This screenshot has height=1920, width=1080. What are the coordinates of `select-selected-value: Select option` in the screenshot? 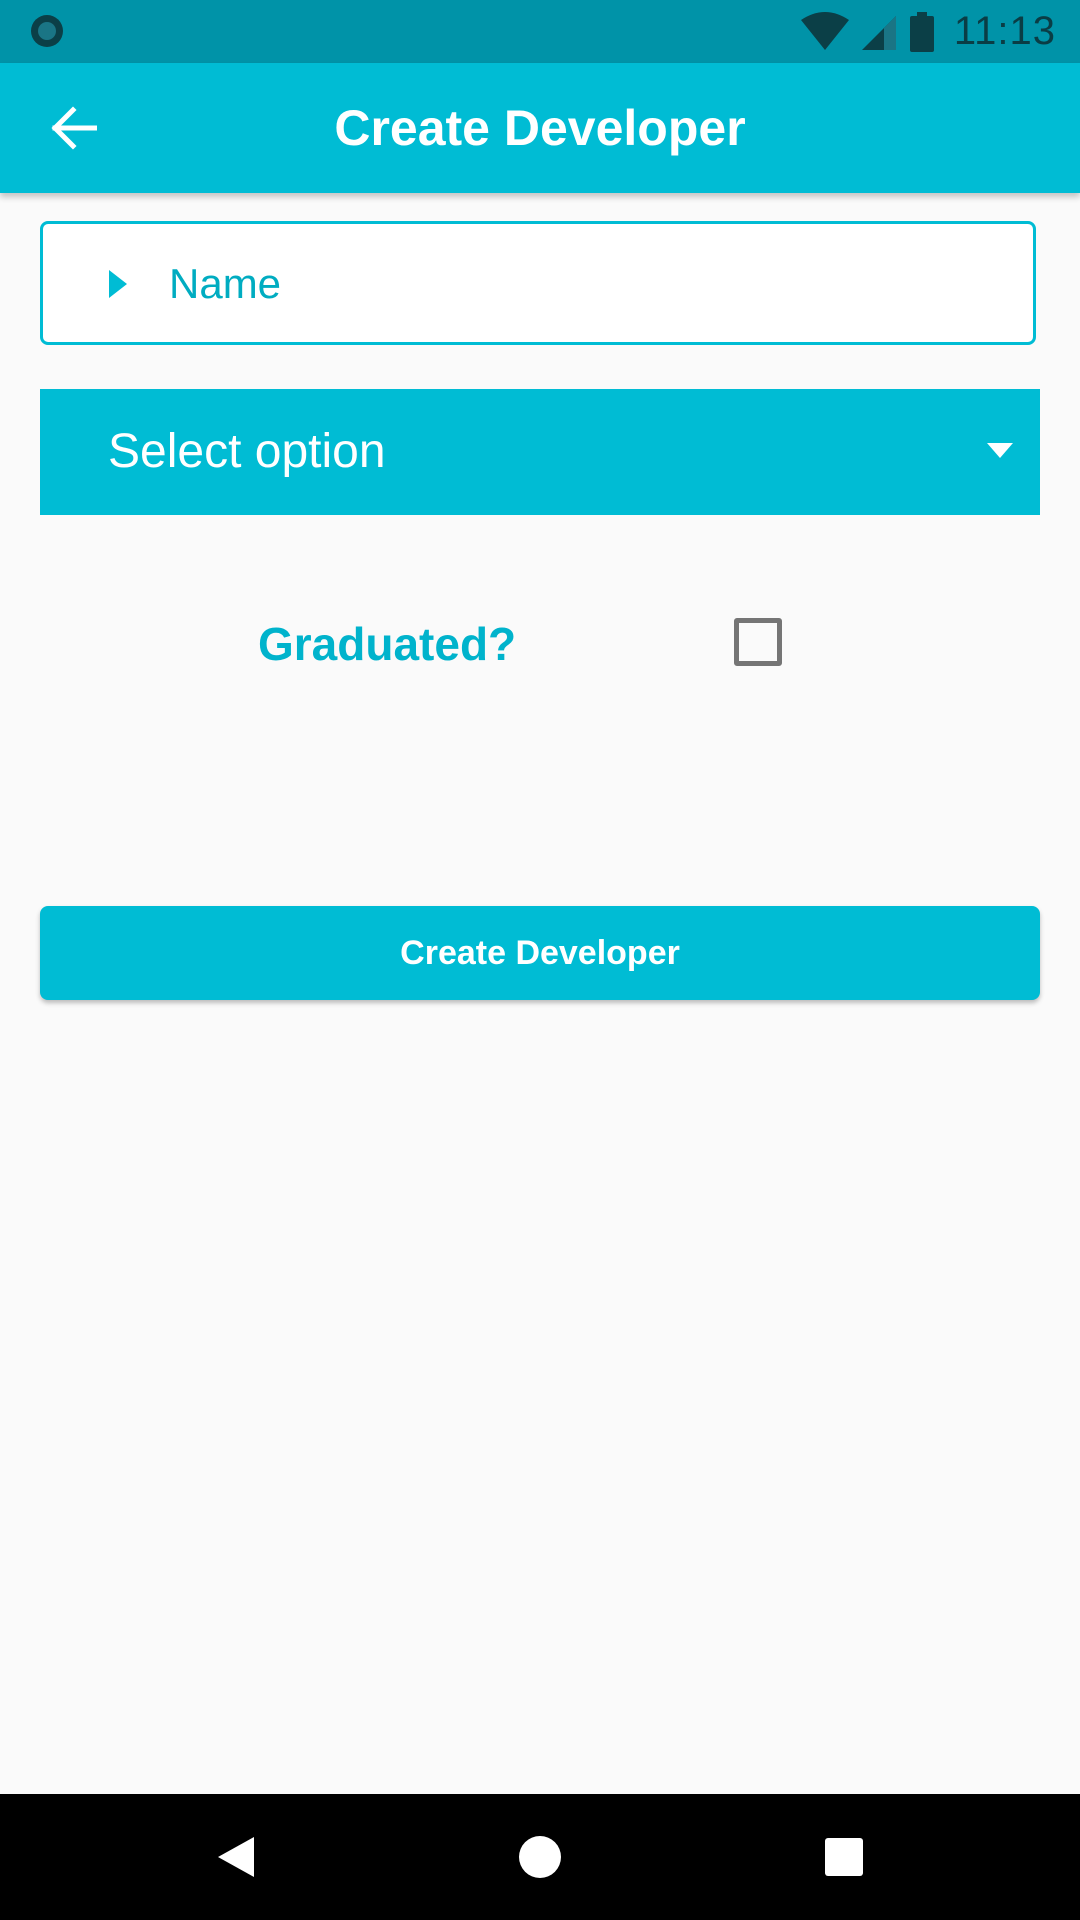 It's located at (247, 451).